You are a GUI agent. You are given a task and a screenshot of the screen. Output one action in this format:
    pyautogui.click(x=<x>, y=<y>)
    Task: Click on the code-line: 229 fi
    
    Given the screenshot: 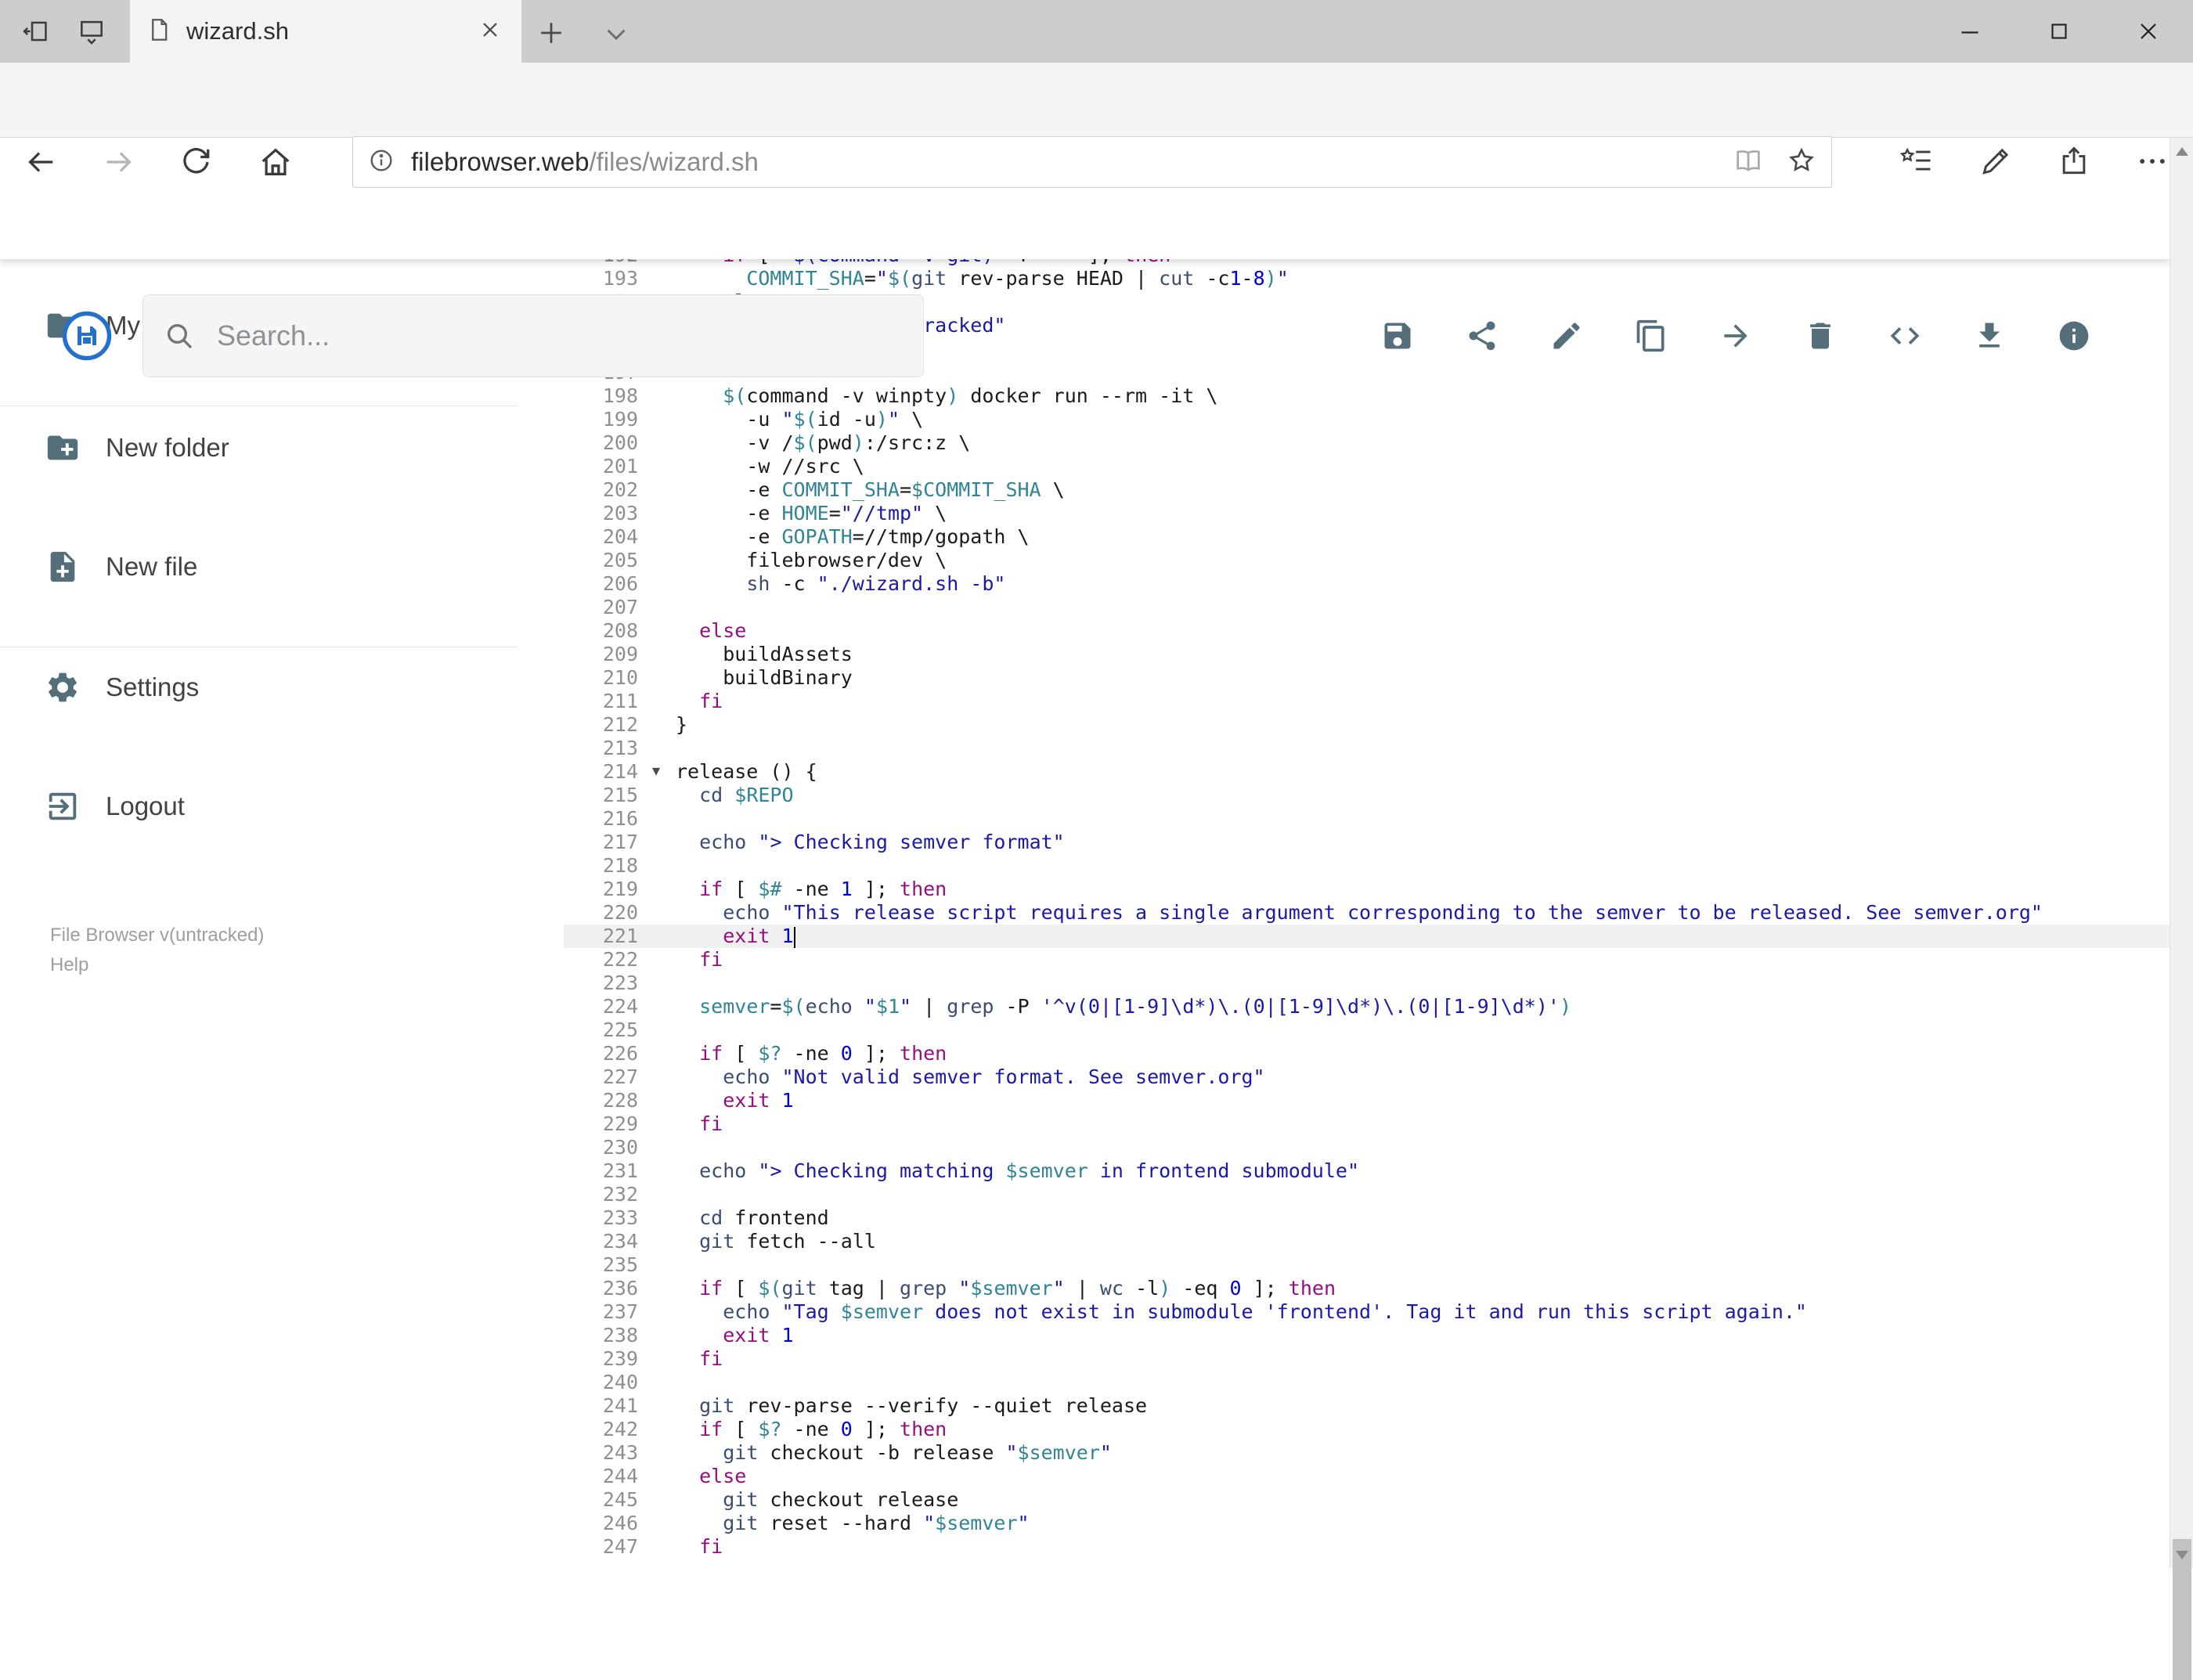 What is the action you would take?
    pyautogui.click(x=1367, y=1124)
    